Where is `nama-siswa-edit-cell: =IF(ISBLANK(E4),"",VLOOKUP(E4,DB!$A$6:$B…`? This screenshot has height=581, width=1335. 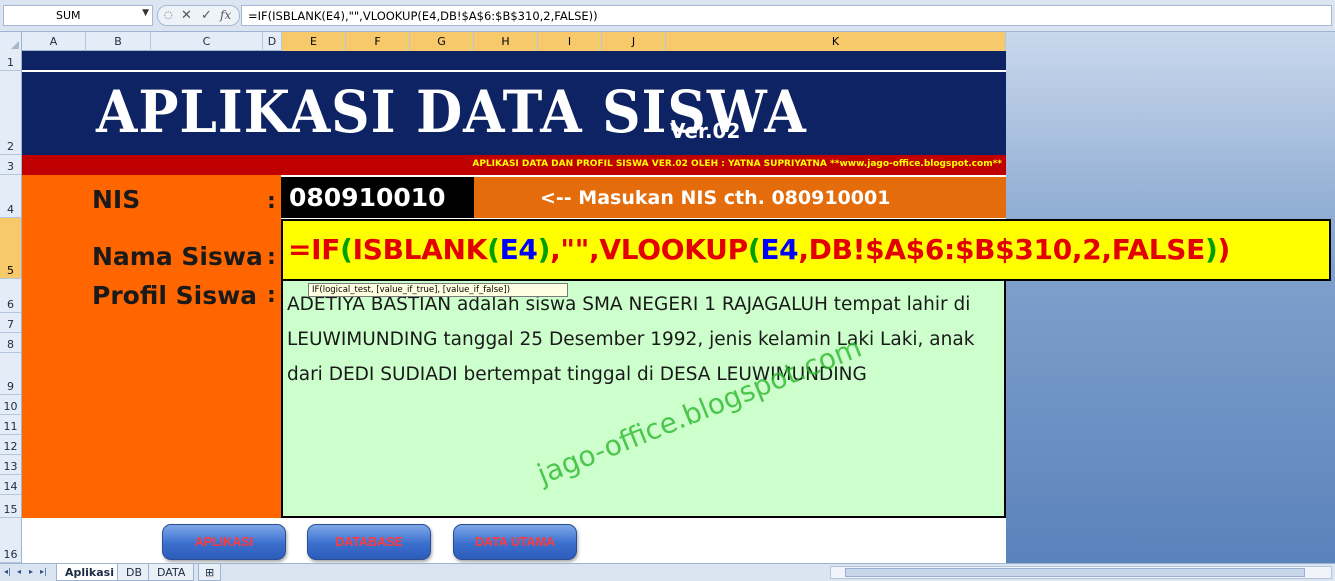
nama-siswa-edit-cell: =IF(ISBLANK(E4),"",VLOOKUP(E4,DB!$A$6:$B… is located at coordinates (806, 250).